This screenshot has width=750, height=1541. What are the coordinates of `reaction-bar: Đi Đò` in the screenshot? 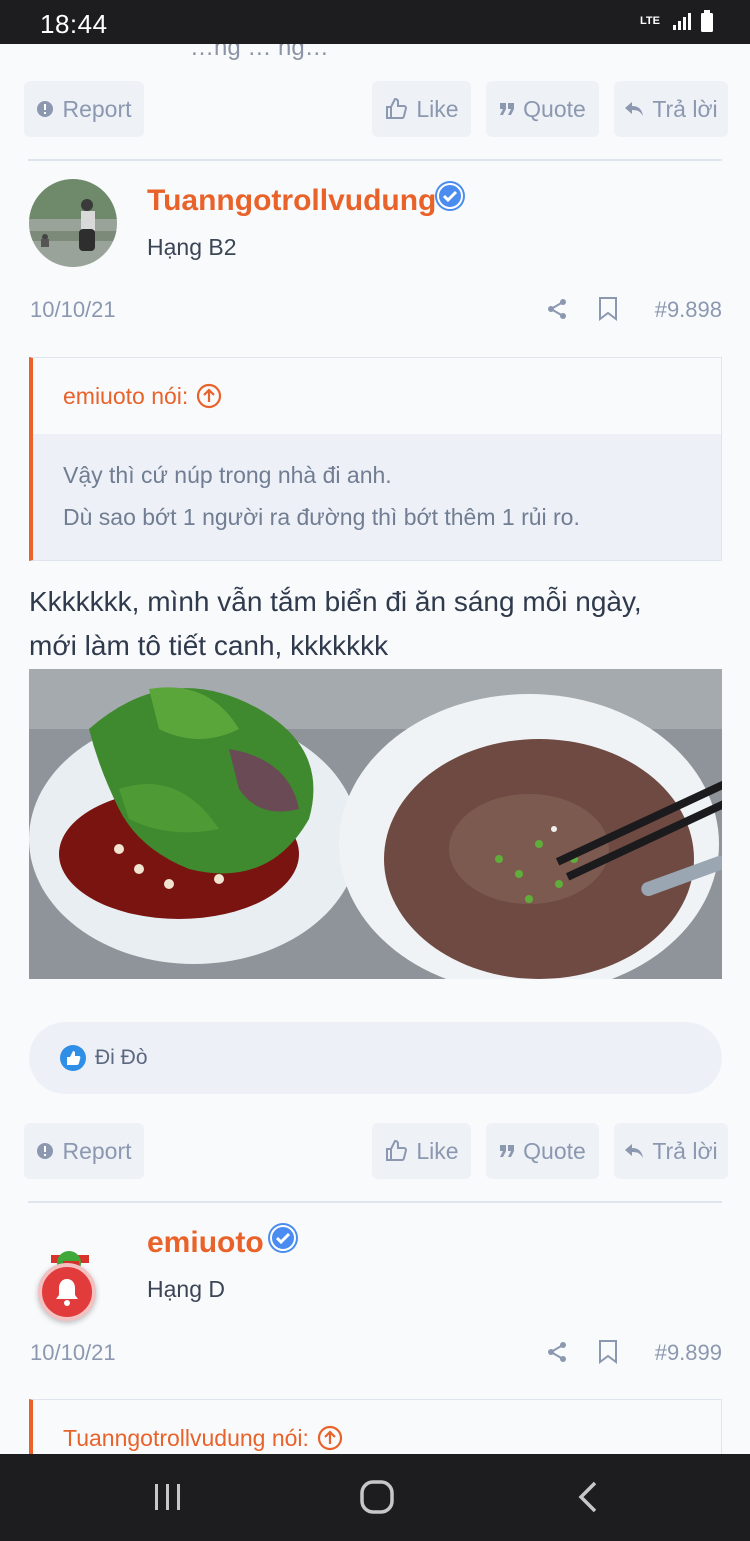 It's located at (375, 1058).